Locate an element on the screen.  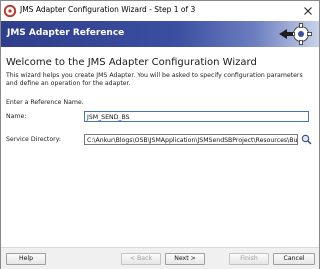
button-bar: Help < Back Next > Finish Cancel is located at coordinates (160, 258).